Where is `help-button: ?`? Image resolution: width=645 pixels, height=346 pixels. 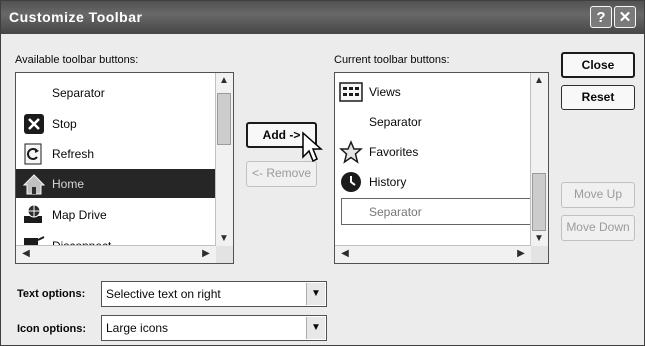 help-button: ? is located at coordinates (601, 17).